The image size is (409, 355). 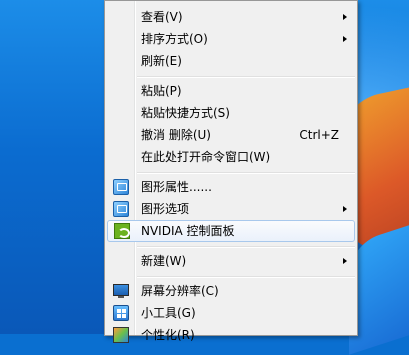 I want to click on screen-resolution-icon, so click(x=121, y=291).